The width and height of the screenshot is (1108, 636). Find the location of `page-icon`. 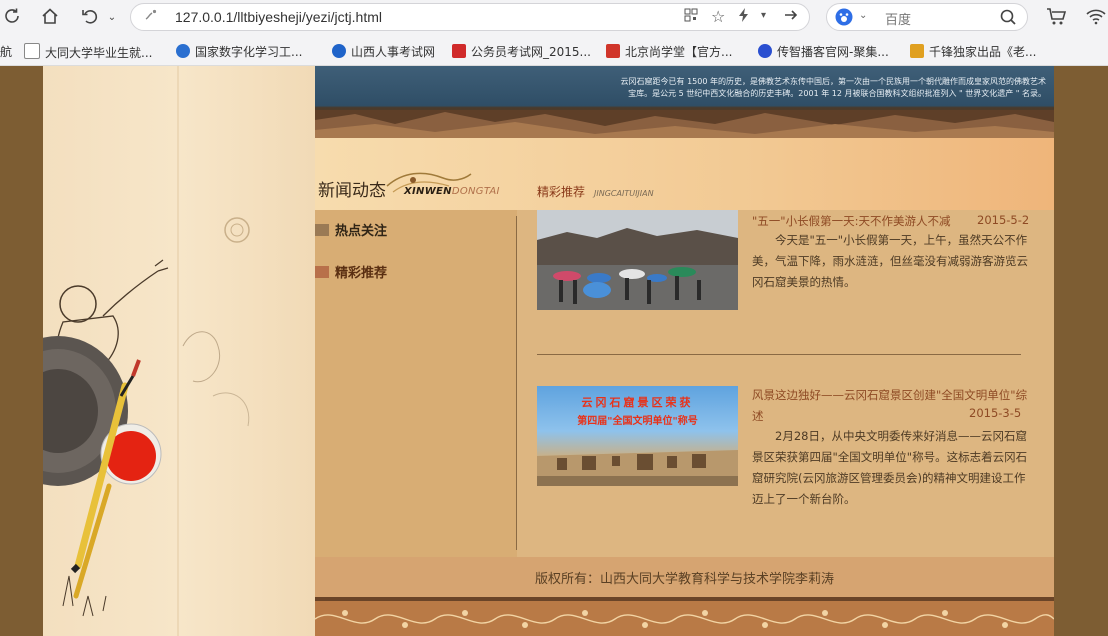

page-icon is located at coordinates (32, 51).